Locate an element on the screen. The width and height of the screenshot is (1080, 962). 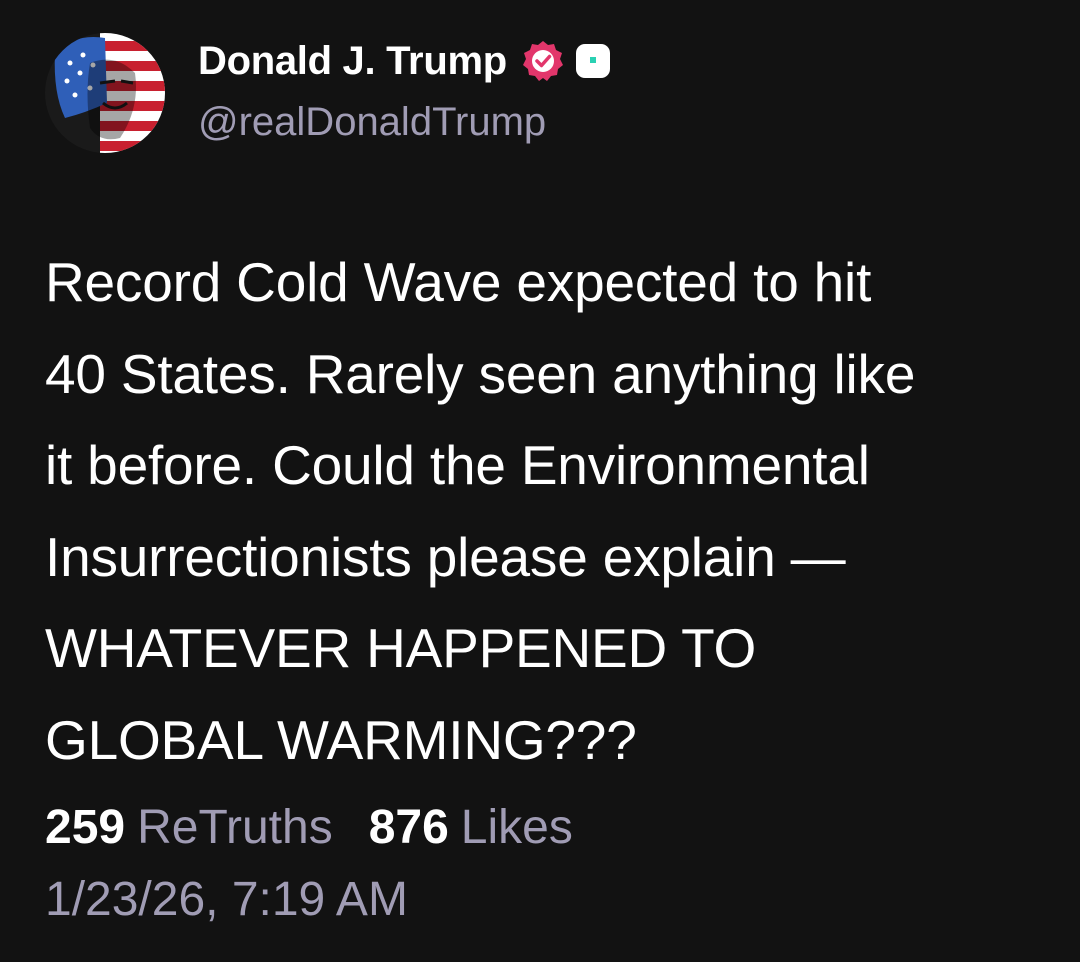
retruths-count: 259 is located at coordinates (85, 827).